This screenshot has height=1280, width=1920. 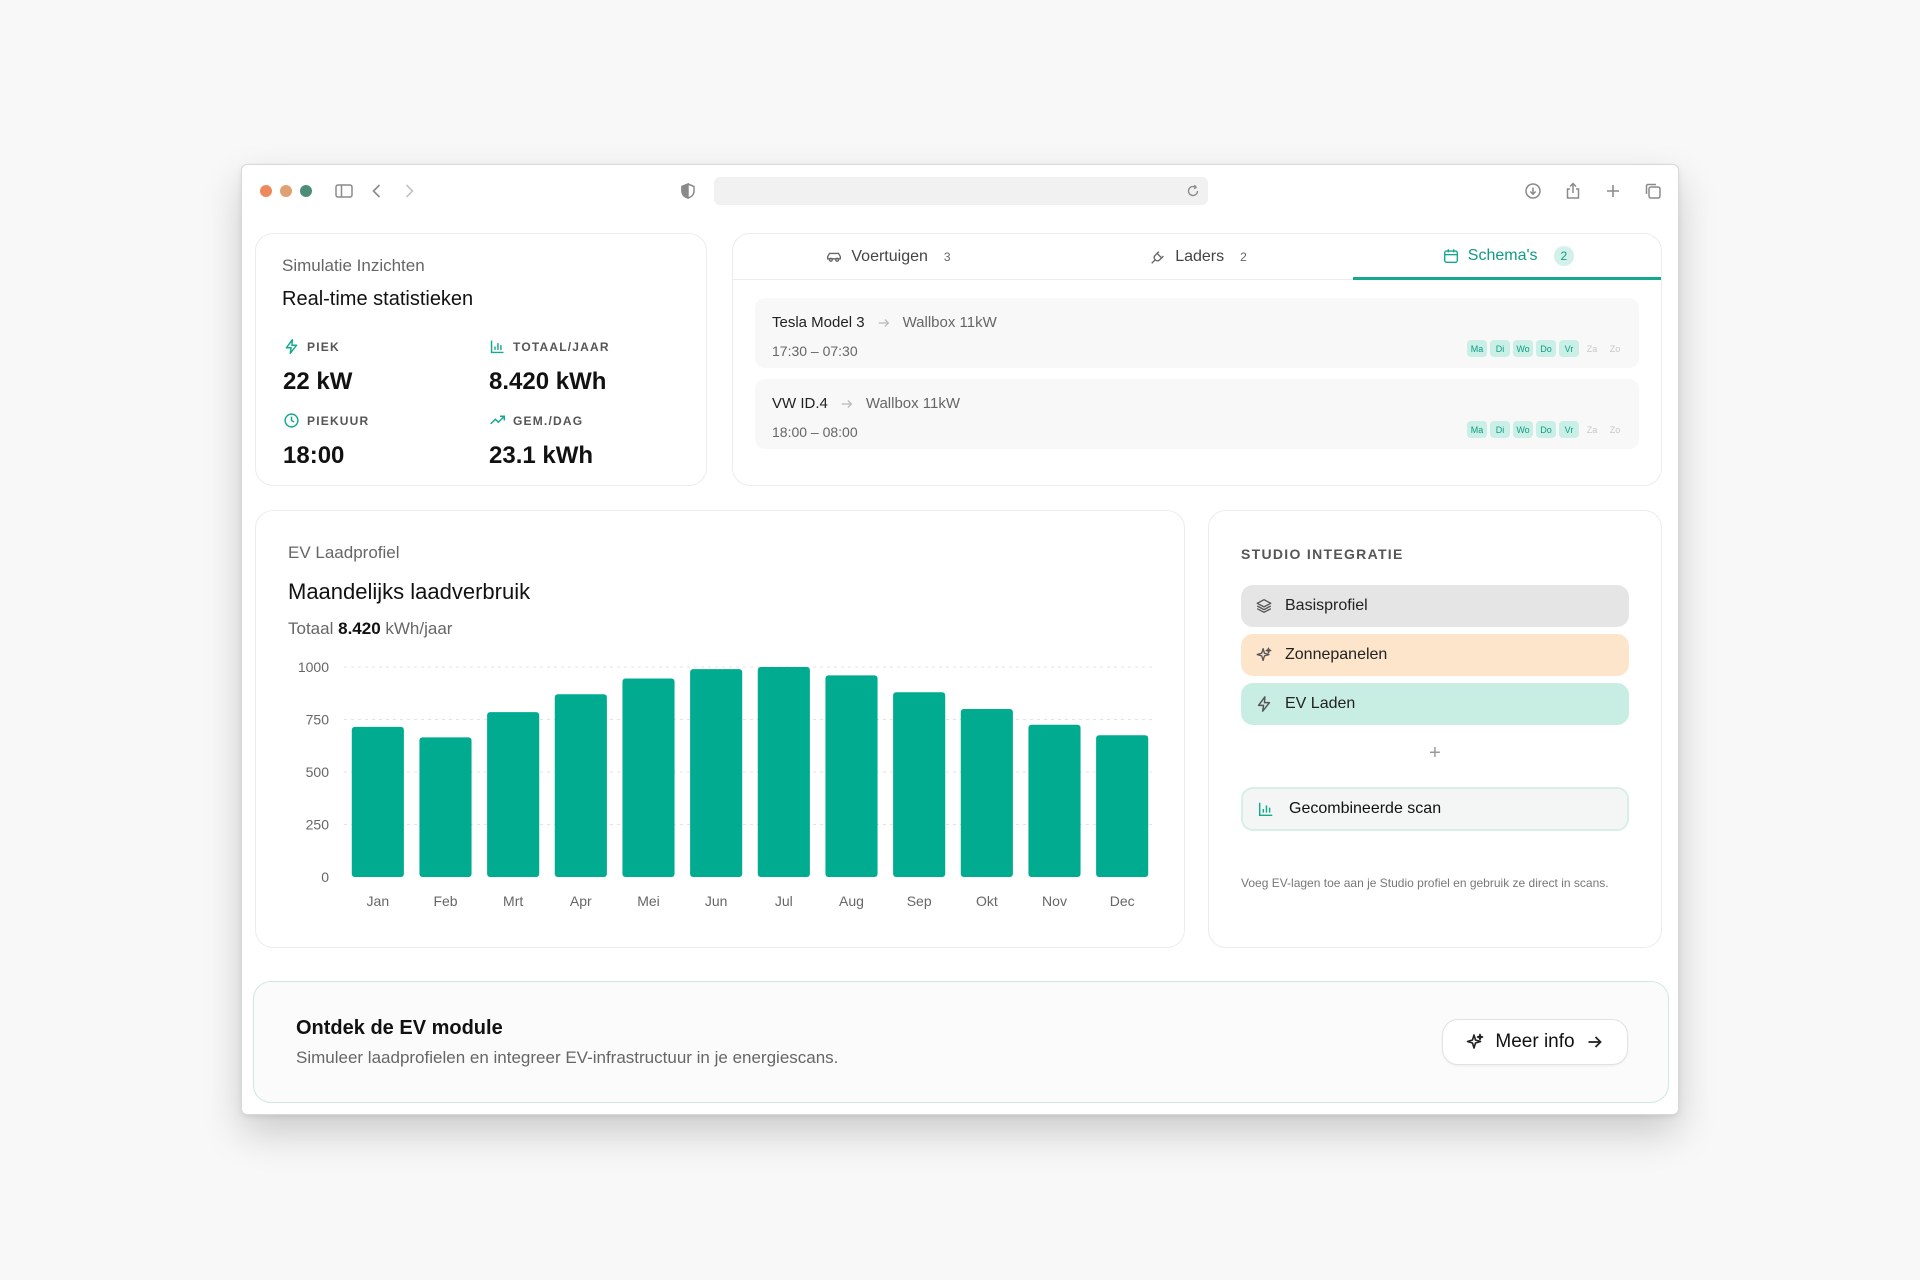 I want to click on bar-mei, so click(x=648, y=777).